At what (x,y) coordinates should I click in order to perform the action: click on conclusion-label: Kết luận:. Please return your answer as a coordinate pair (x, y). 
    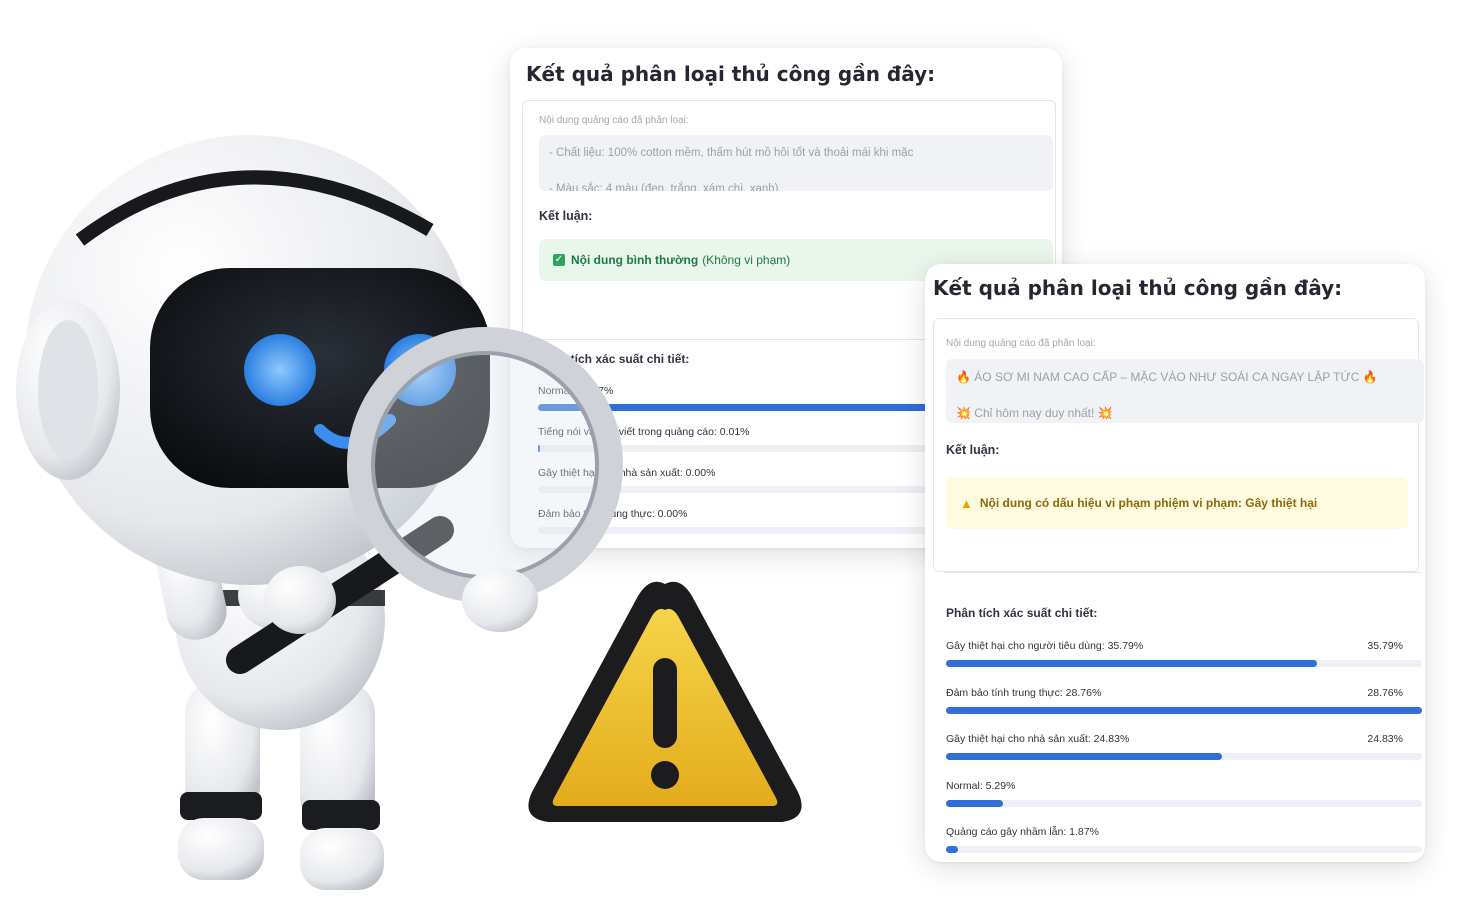
    Looking at the image, I should click on (973, 450).